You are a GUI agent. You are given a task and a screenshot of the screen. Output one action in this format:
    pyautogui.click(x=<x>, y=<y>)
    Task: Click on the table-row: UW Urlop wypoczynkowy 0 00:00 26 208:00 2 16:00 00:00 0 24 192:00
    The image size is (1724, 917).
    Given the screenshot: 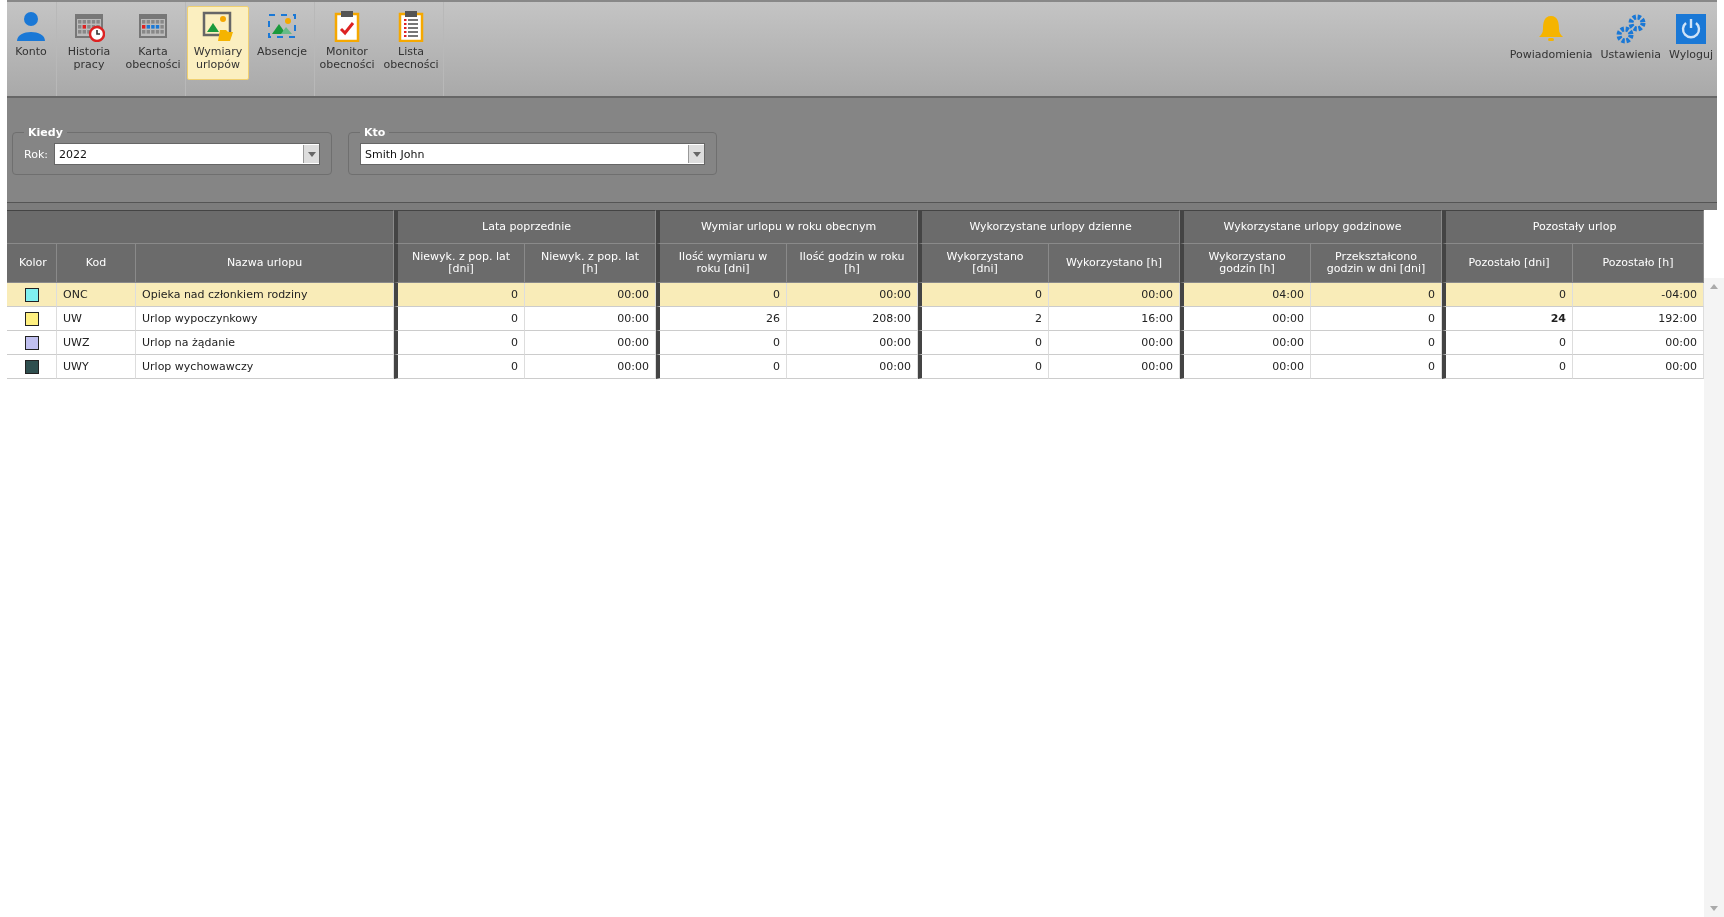 What is the action you would take?
    pyautogui.click(x=856, y=319)
    